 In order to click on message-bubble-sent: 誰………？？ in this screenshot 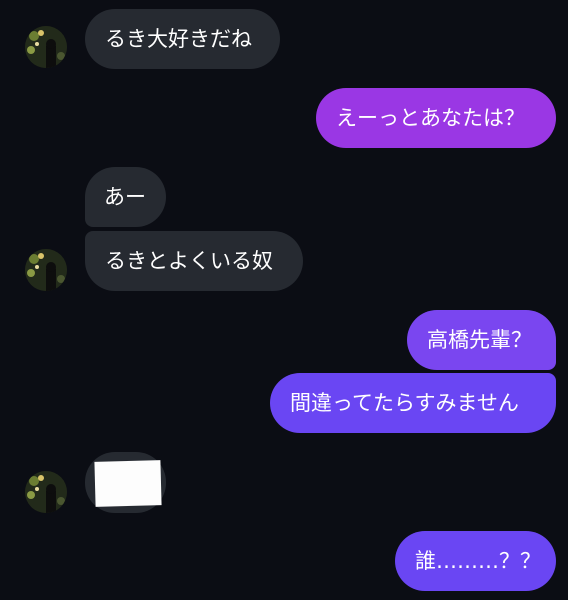, I will do `click(475, 561)`.